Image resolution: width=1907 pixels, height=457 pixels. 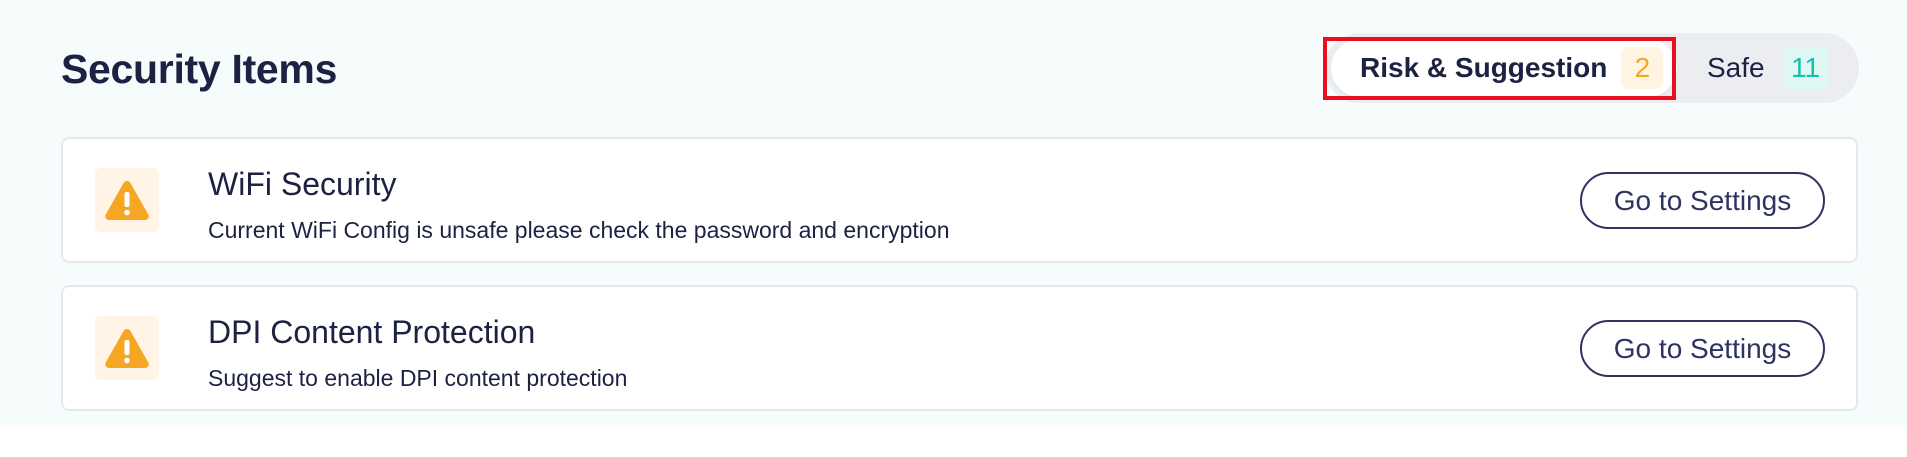 I want to click on item-title: DPI Content Protection, so click(x=372, y=332).